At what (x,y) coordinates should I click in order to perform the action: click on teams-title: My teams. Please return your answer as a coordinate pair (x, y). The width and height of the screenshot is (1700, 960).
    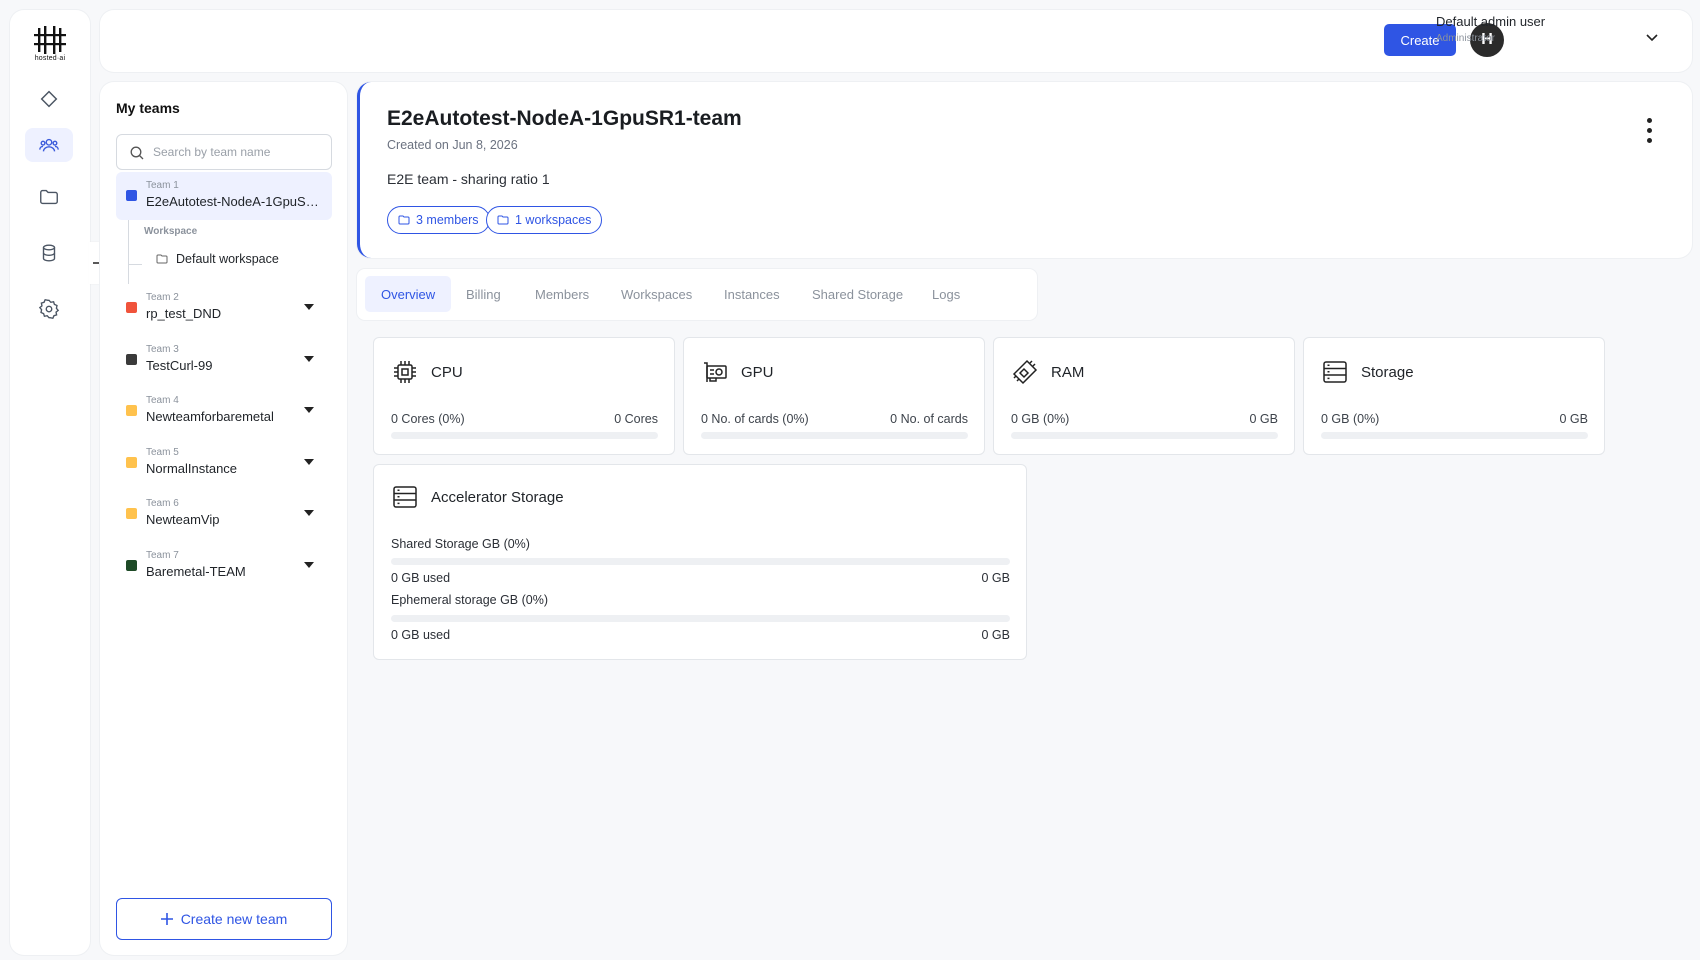
    Looking at the image, I should click on (148, 108).